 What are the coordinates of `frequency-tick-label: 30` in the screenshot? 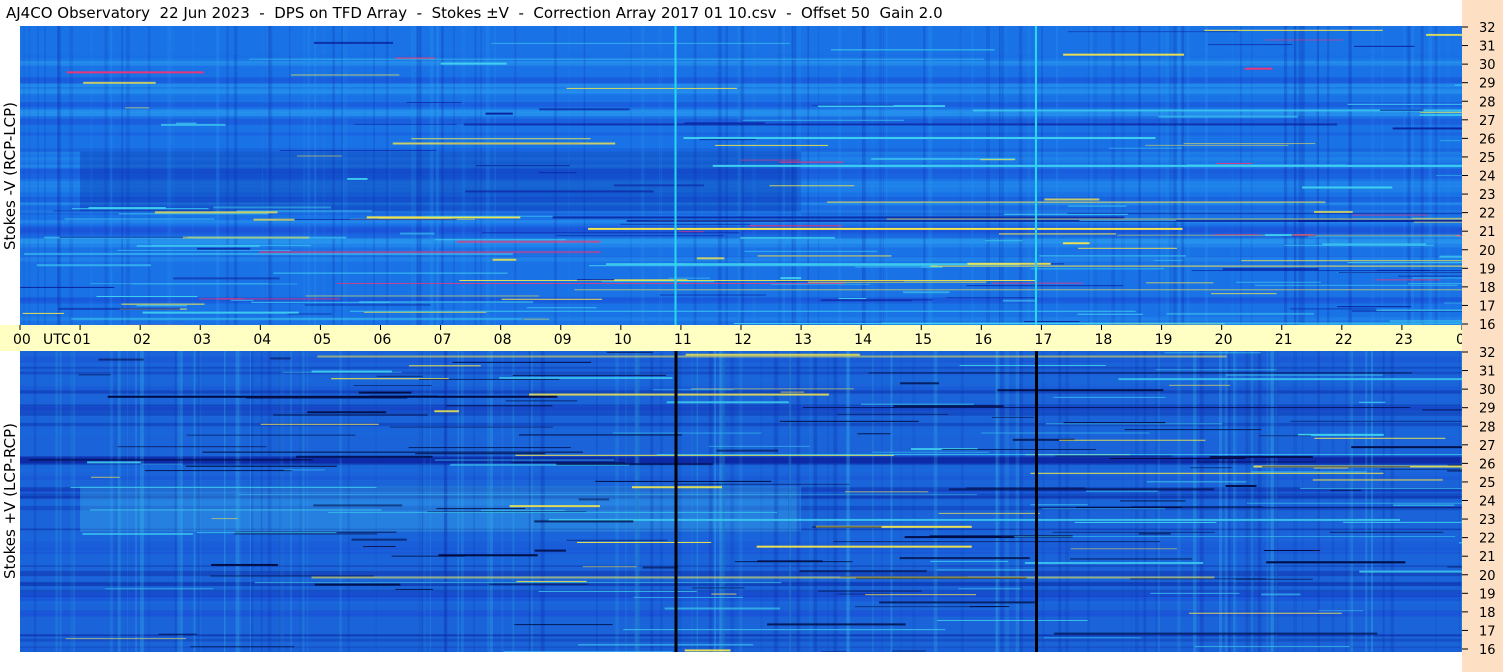 It's located at (1487, 65).